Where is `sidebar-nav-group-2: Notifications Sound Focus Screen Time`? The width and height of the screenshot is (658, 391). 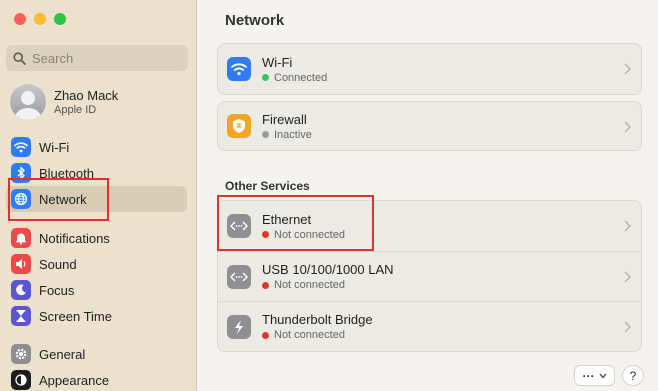
sidebar-nav-group-2: Notifications Sound Focus Screen Time is located at coordinates (96, 277).